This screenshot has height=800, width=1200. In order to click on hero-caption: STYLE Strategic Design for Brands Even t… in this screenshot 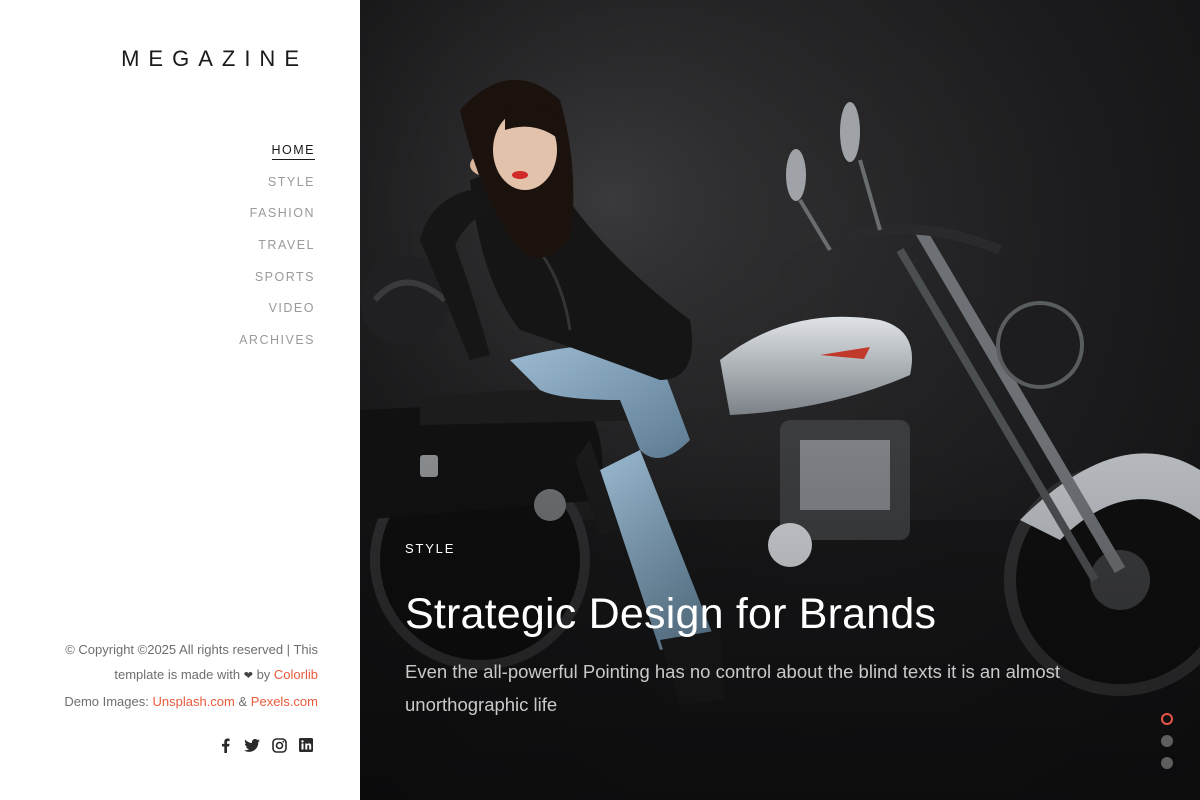, I will do `click(775, 631)`.